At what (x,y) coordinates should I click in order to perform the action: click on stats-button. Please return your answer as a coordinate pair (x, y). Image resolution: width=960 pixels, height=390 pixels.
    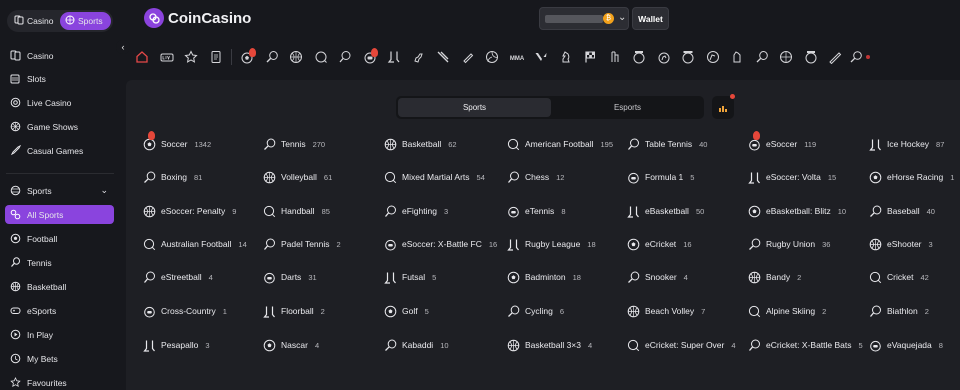
    Looking at the image, I should click on (723, 106).